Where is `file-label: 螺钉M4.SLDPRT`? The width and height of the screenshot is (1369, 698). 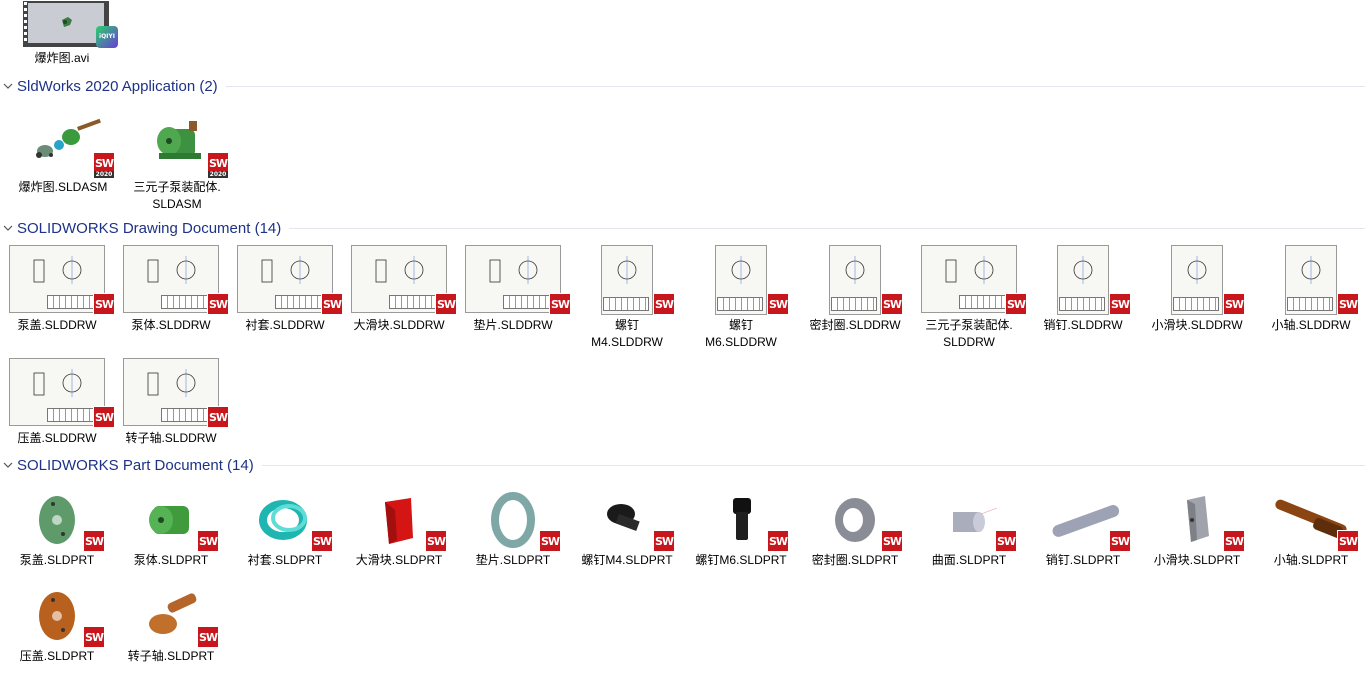 file-label: 螺钉M4.SLDPRT is located at coordinates (627, 560).